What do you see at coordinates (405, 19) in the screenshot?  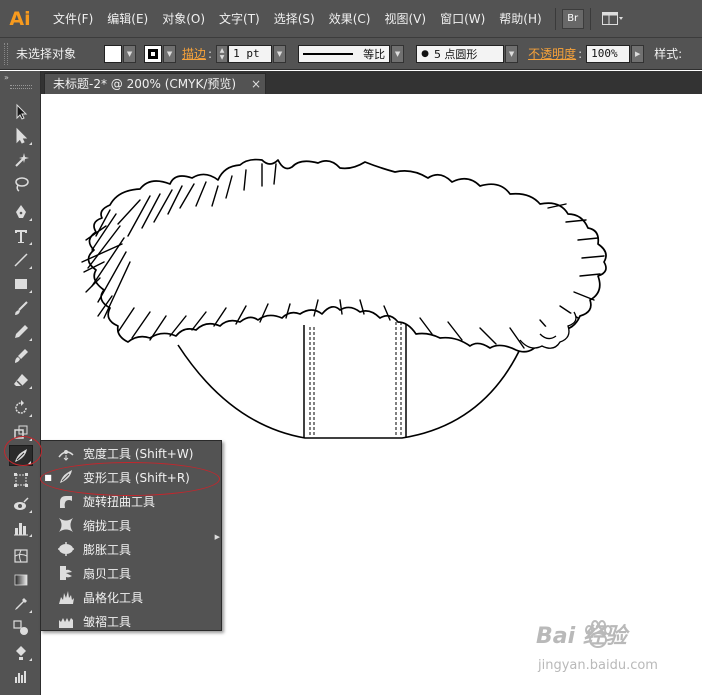 I see `menu-view: 视图(V)` at bounding box center [405, 19].